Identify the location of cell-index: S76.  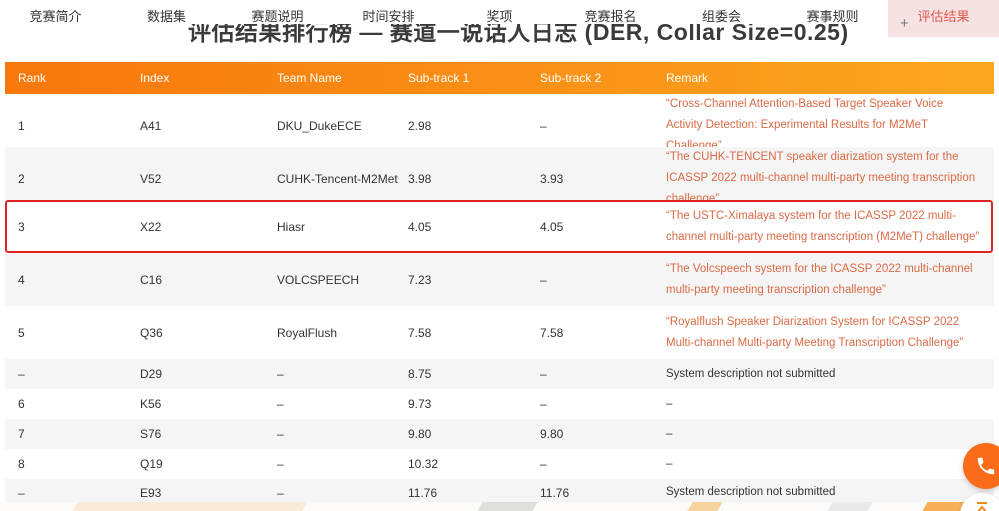
(151, 434).